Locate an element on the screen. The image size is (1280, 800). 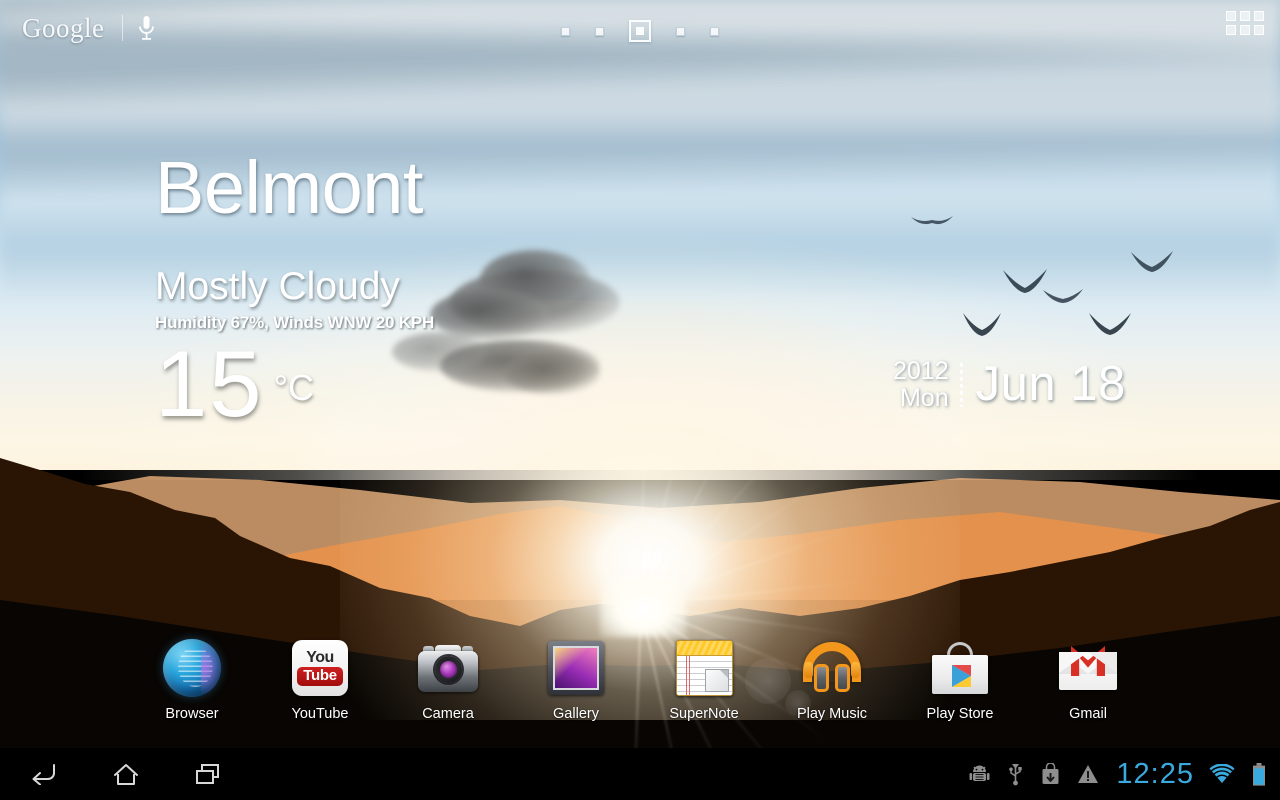
dock-label: Gmail is located at coordinates (1088, 714).